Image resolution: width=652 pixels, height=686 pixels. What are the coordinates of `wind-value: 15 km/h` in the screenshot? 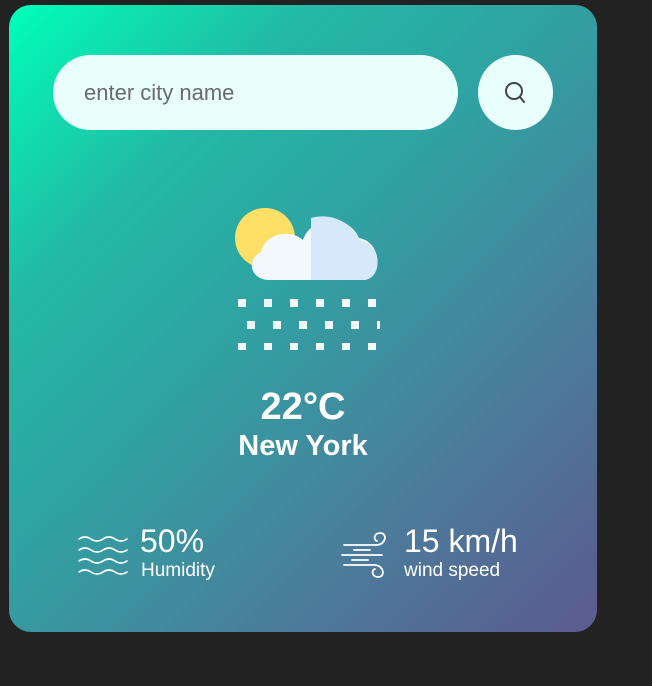 It's located at (461, 541).